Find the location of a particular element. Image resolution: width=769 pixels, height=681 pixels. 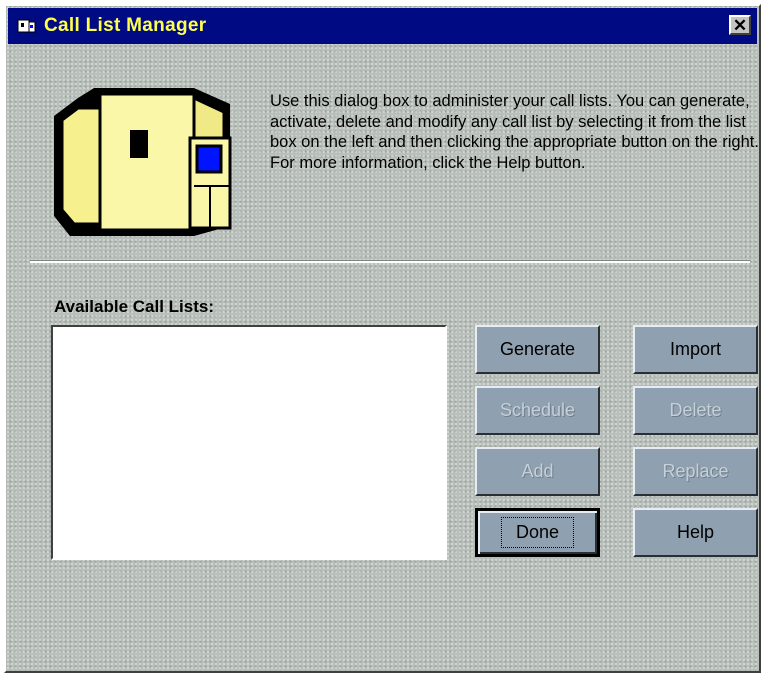

call-list-icon is located at coordinates (26, 26).